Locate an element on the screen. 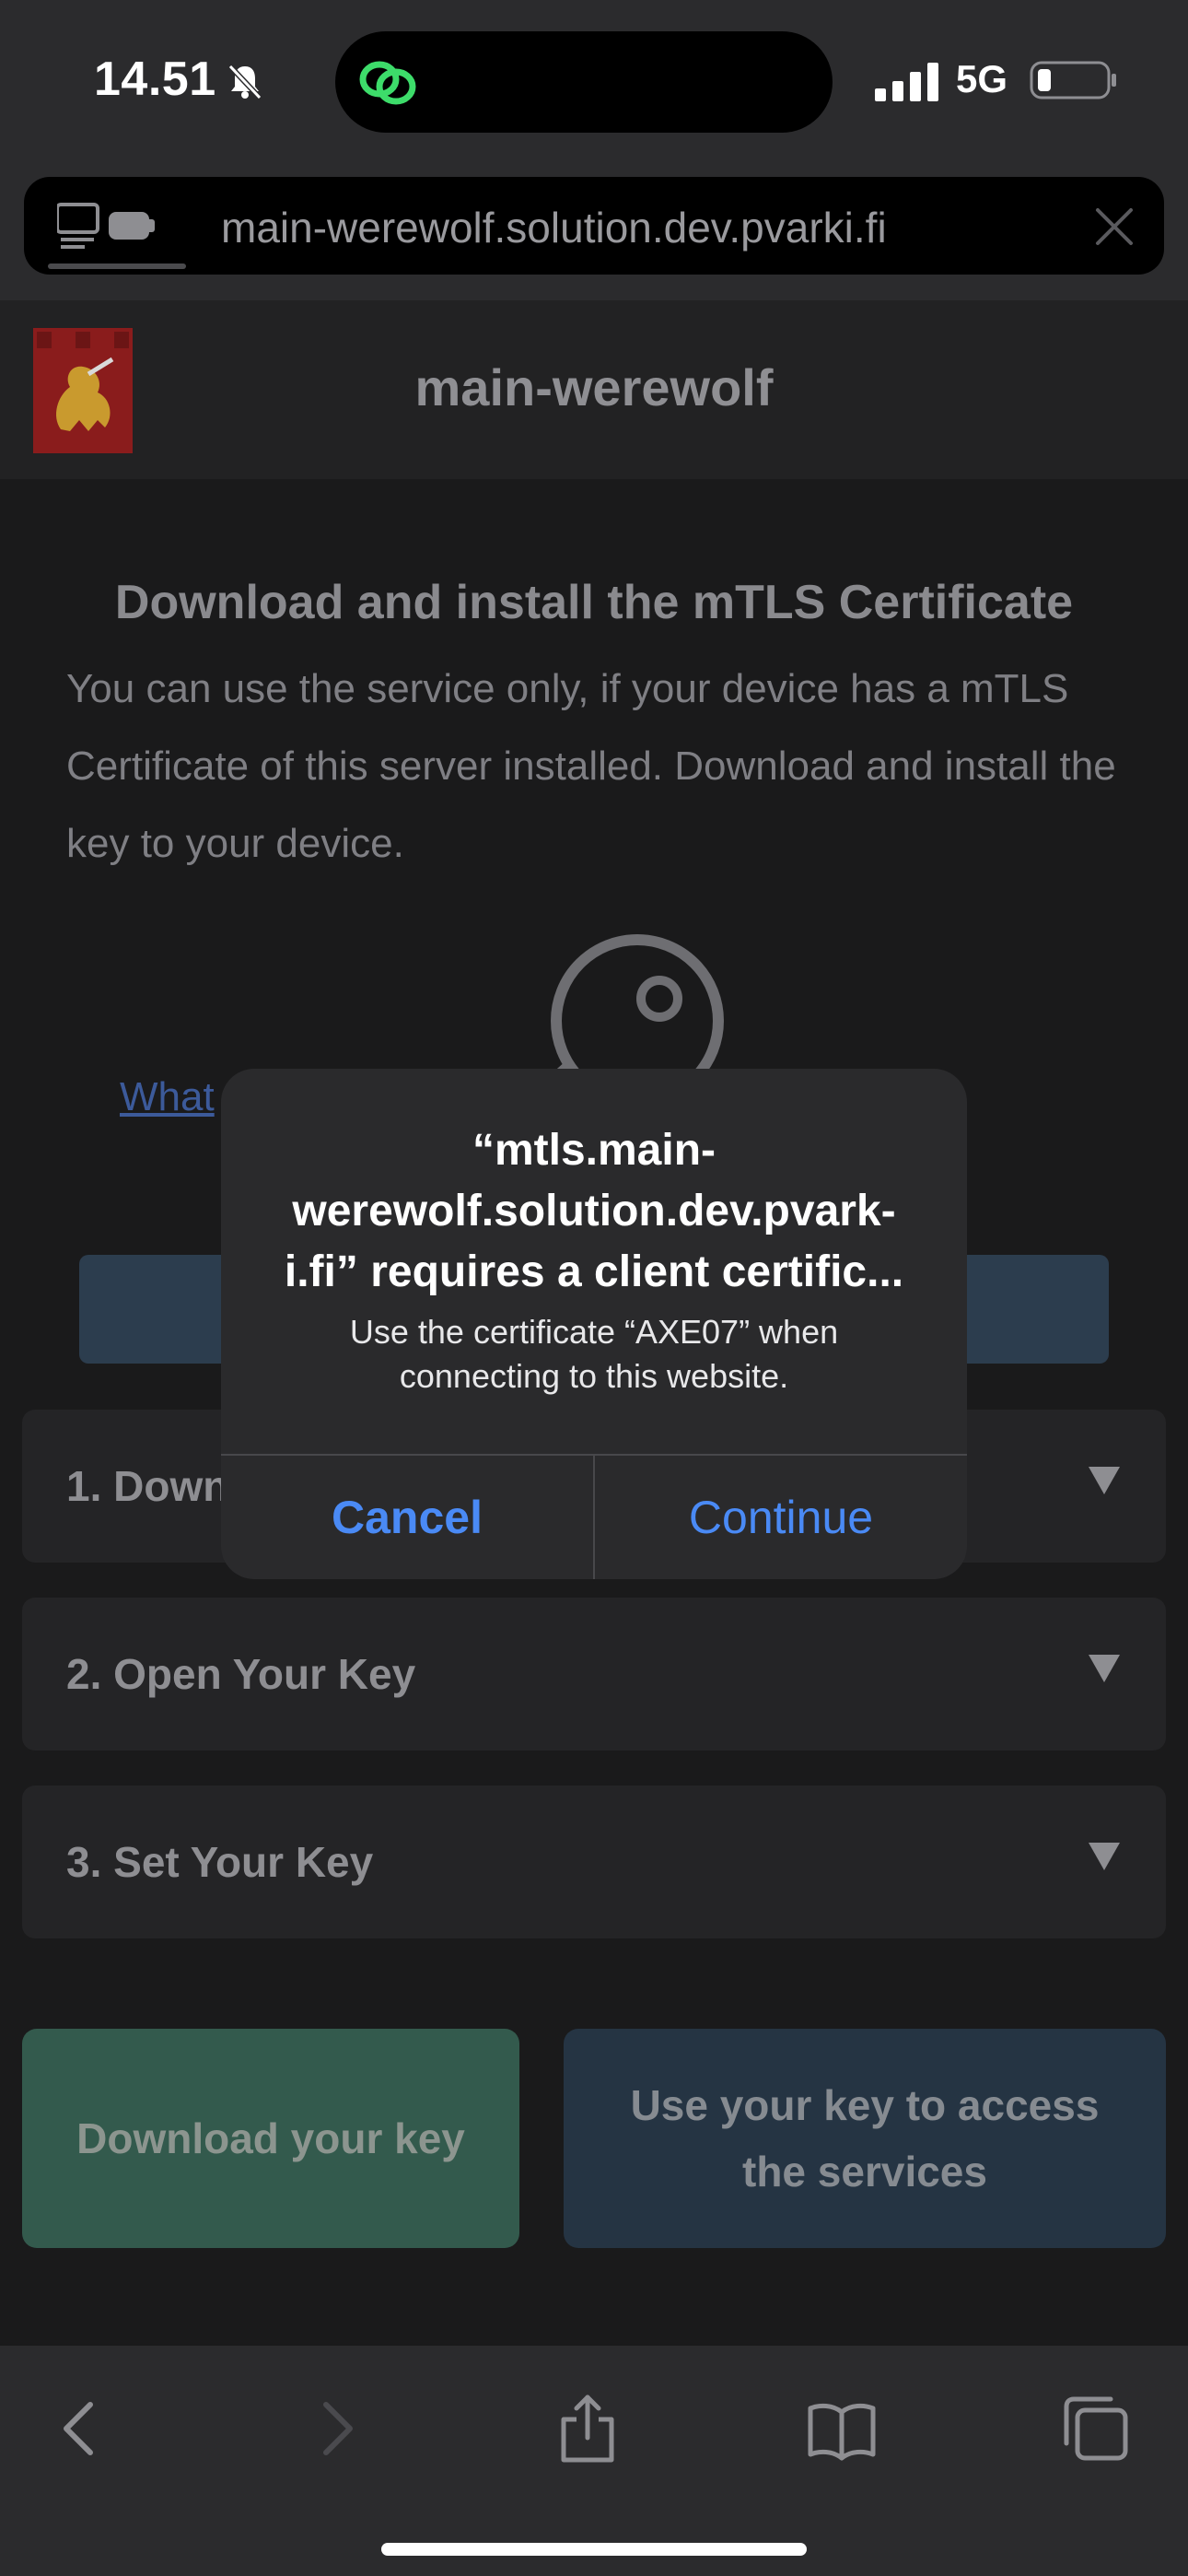 The height and width of the screenshot is (2576, 1188). close-icon is located at coordinates (1114, 227).